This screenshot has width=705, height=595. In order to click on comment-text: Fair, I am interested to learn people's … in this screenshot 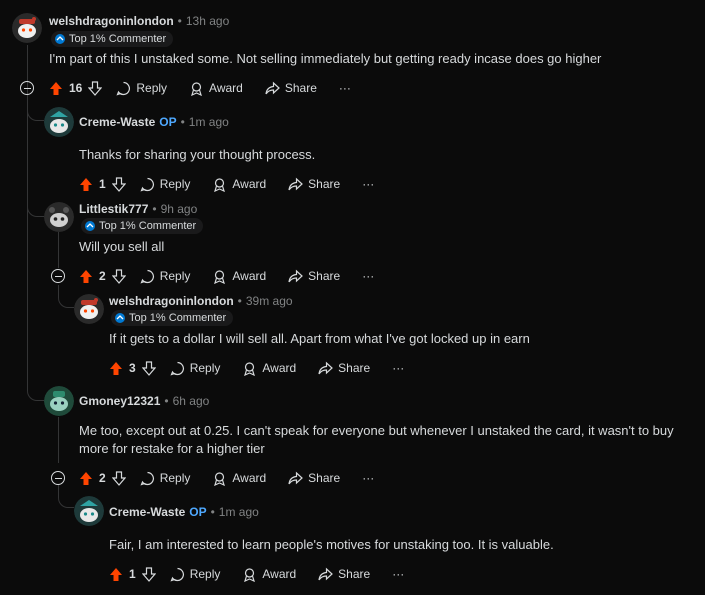, I will do `click(331, 544)`.